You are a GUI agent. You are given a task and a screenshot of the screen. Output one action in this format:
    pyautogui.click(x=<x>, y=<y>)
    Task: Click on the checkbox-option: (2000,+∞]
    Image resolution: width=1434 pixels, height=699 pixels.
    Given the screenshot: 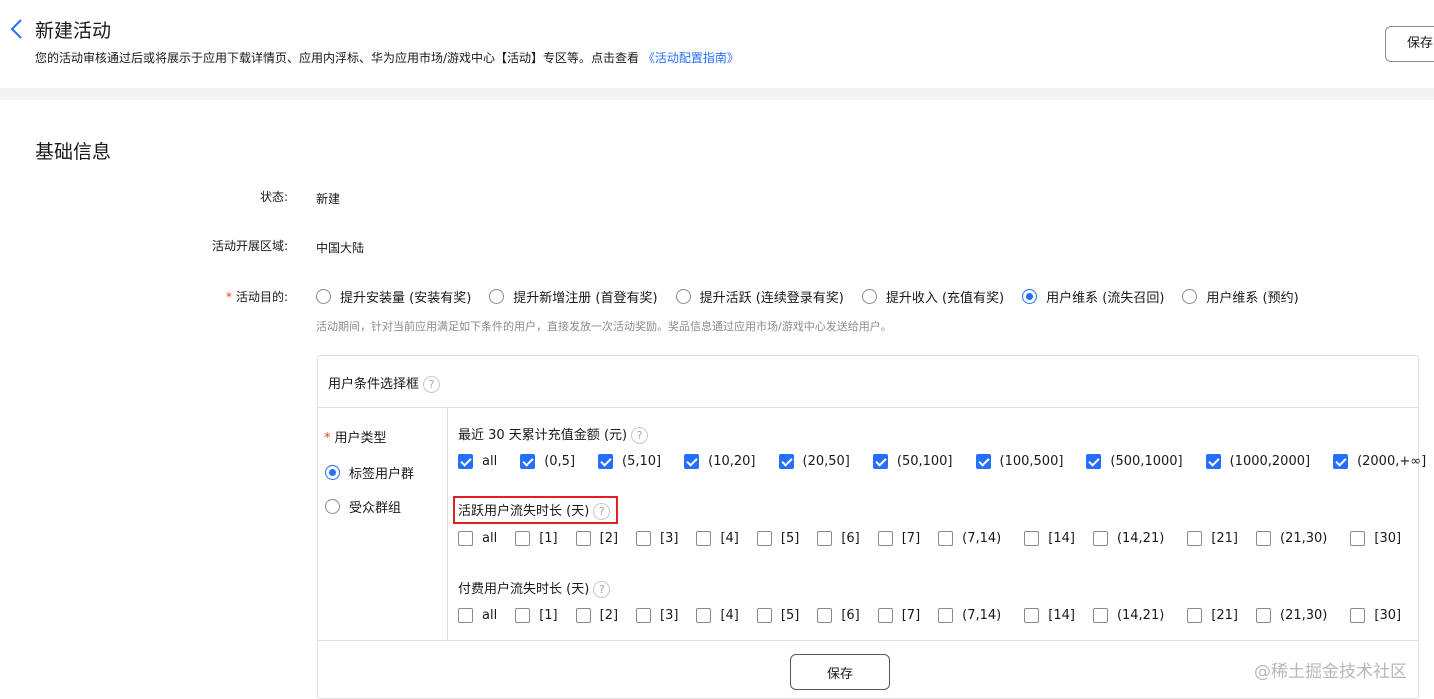 What is the action you would take?
    pyautogui.click(x=1379, y=461)
    